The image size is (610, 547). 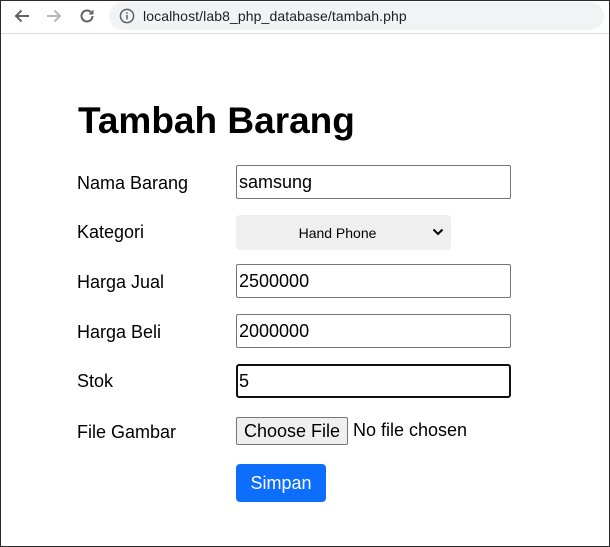 I want to click on simpan-button: Simpan, so click(x=281, y=483).